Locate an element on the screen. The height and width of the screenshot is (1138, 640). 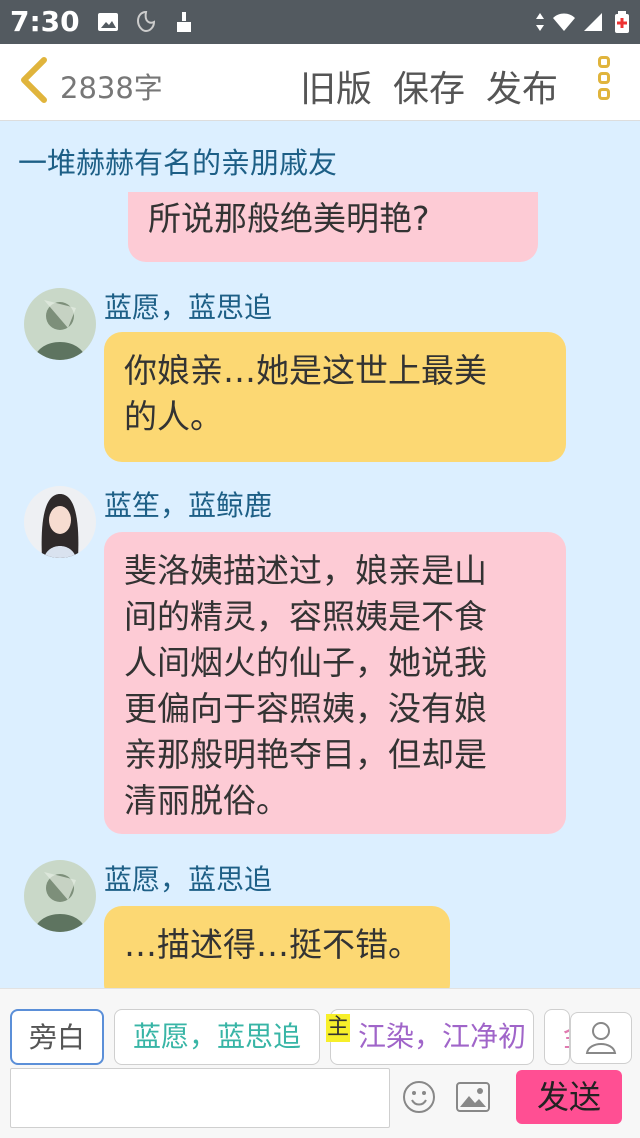
message-text: …描述得…挺不错。 is located at coordinates (272, 944).